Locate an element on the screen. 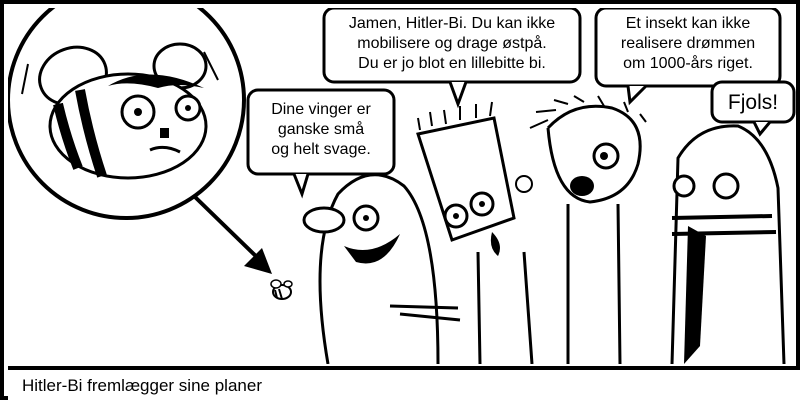 The width and height of the screenshot is (800, 400). bubble-fourth-text: Fjols! is located at coordinates (753, 102).